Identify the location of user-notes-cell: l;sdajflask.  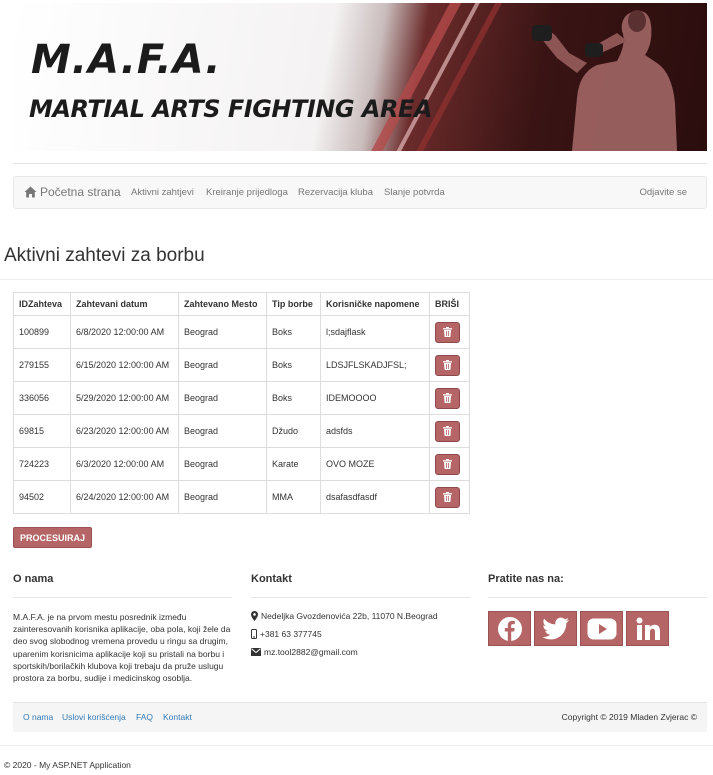
(375, 332).